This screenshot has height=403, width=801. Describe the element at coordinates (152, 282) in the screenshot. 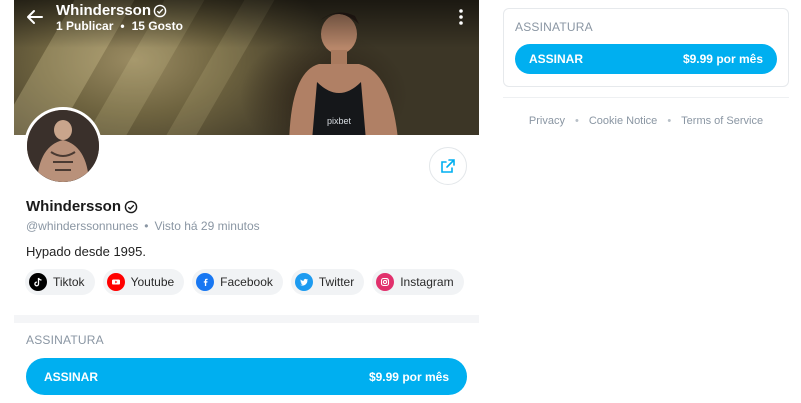

I see `social-label: Youtube` at that location.